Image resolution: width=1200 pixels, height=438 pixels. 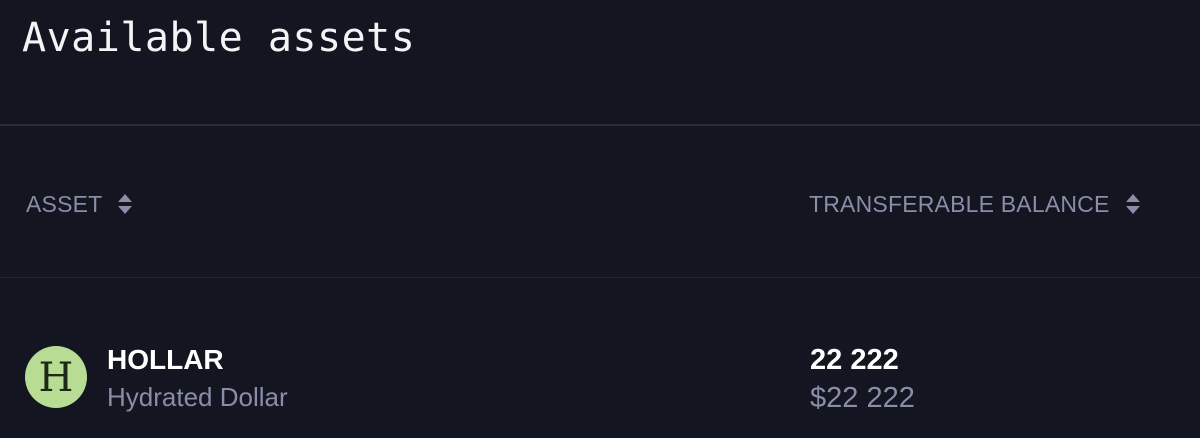 I want to click on column-header-asset-label: ASSET, so click(x=64, y=203).